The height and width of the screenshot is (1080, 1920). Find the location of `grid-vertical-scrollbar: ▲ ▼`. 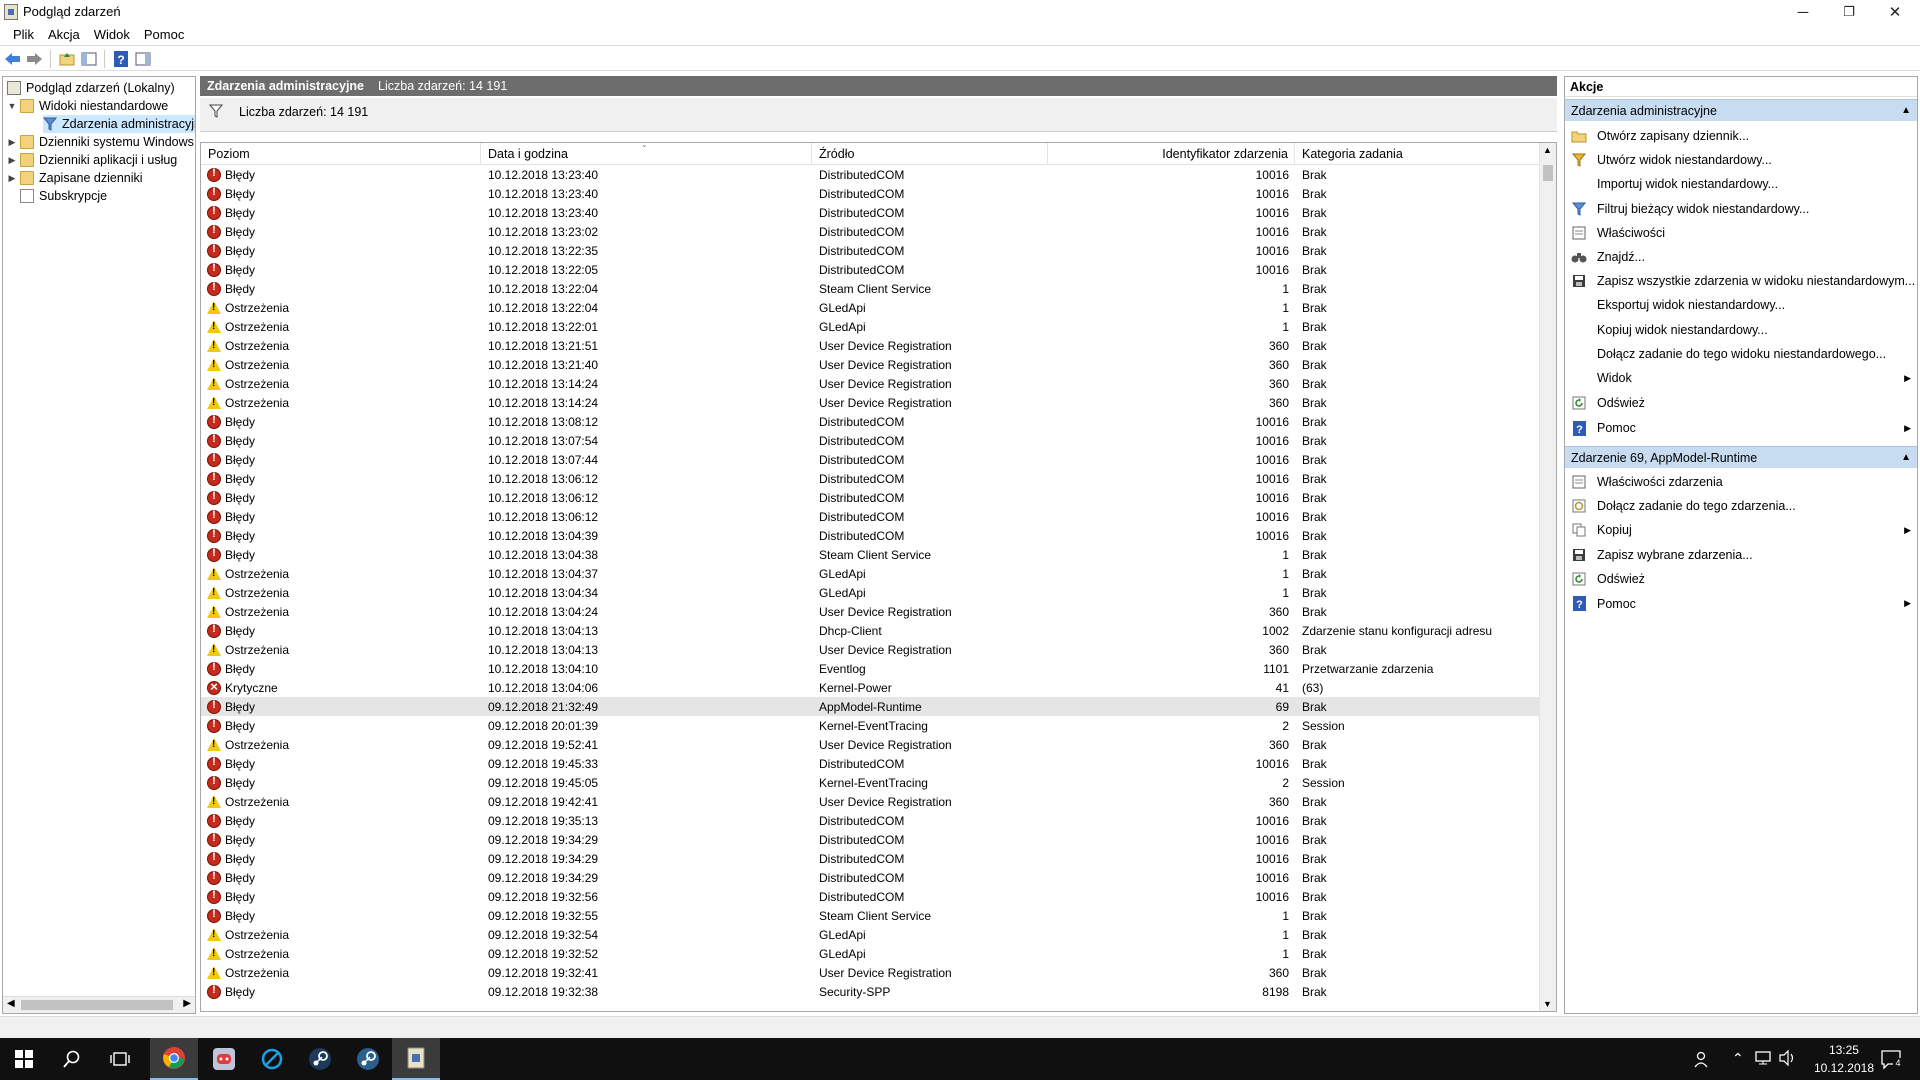

grid-vertical-scrollbar: ▲ ▼ is located at coordinates (1547, 577).